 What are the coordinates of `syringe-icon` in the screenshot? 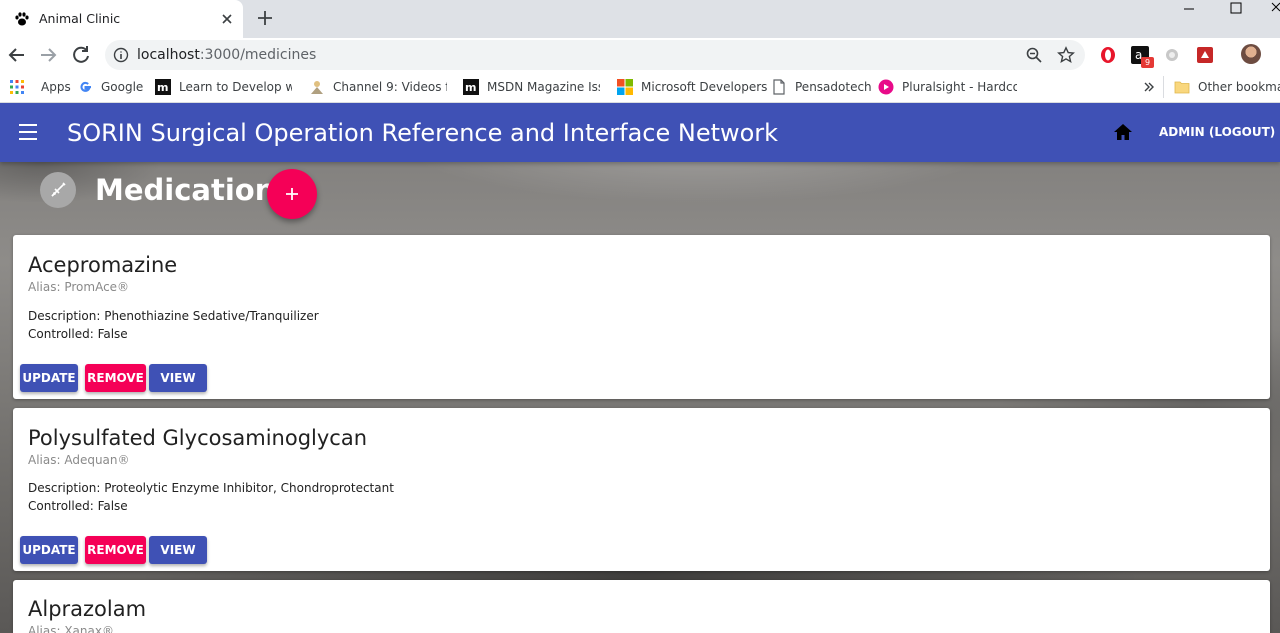 It's located at (58, 189).